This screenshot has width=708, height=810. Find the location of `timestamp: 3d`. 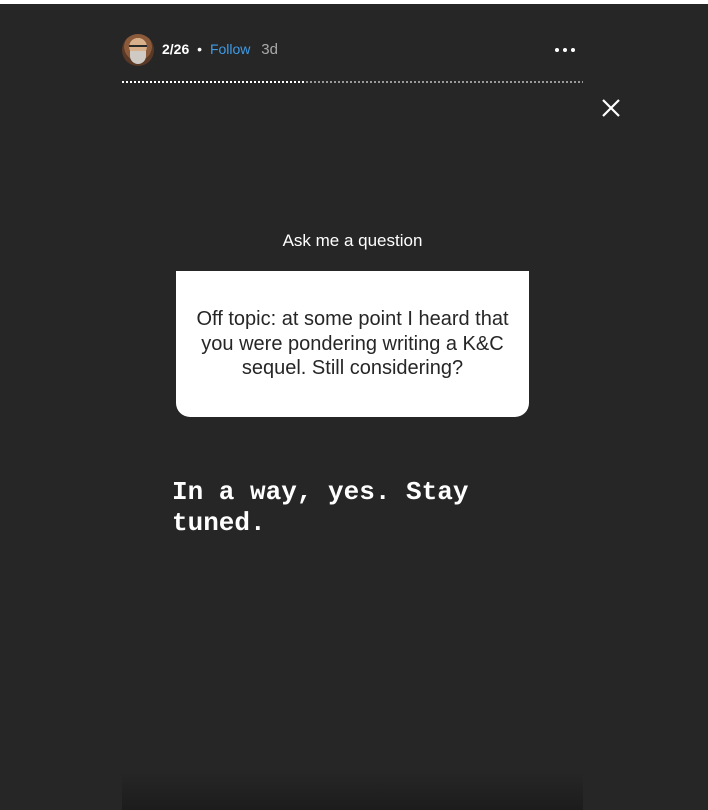

timestamp: 3d is located at coordinates (269, 49).